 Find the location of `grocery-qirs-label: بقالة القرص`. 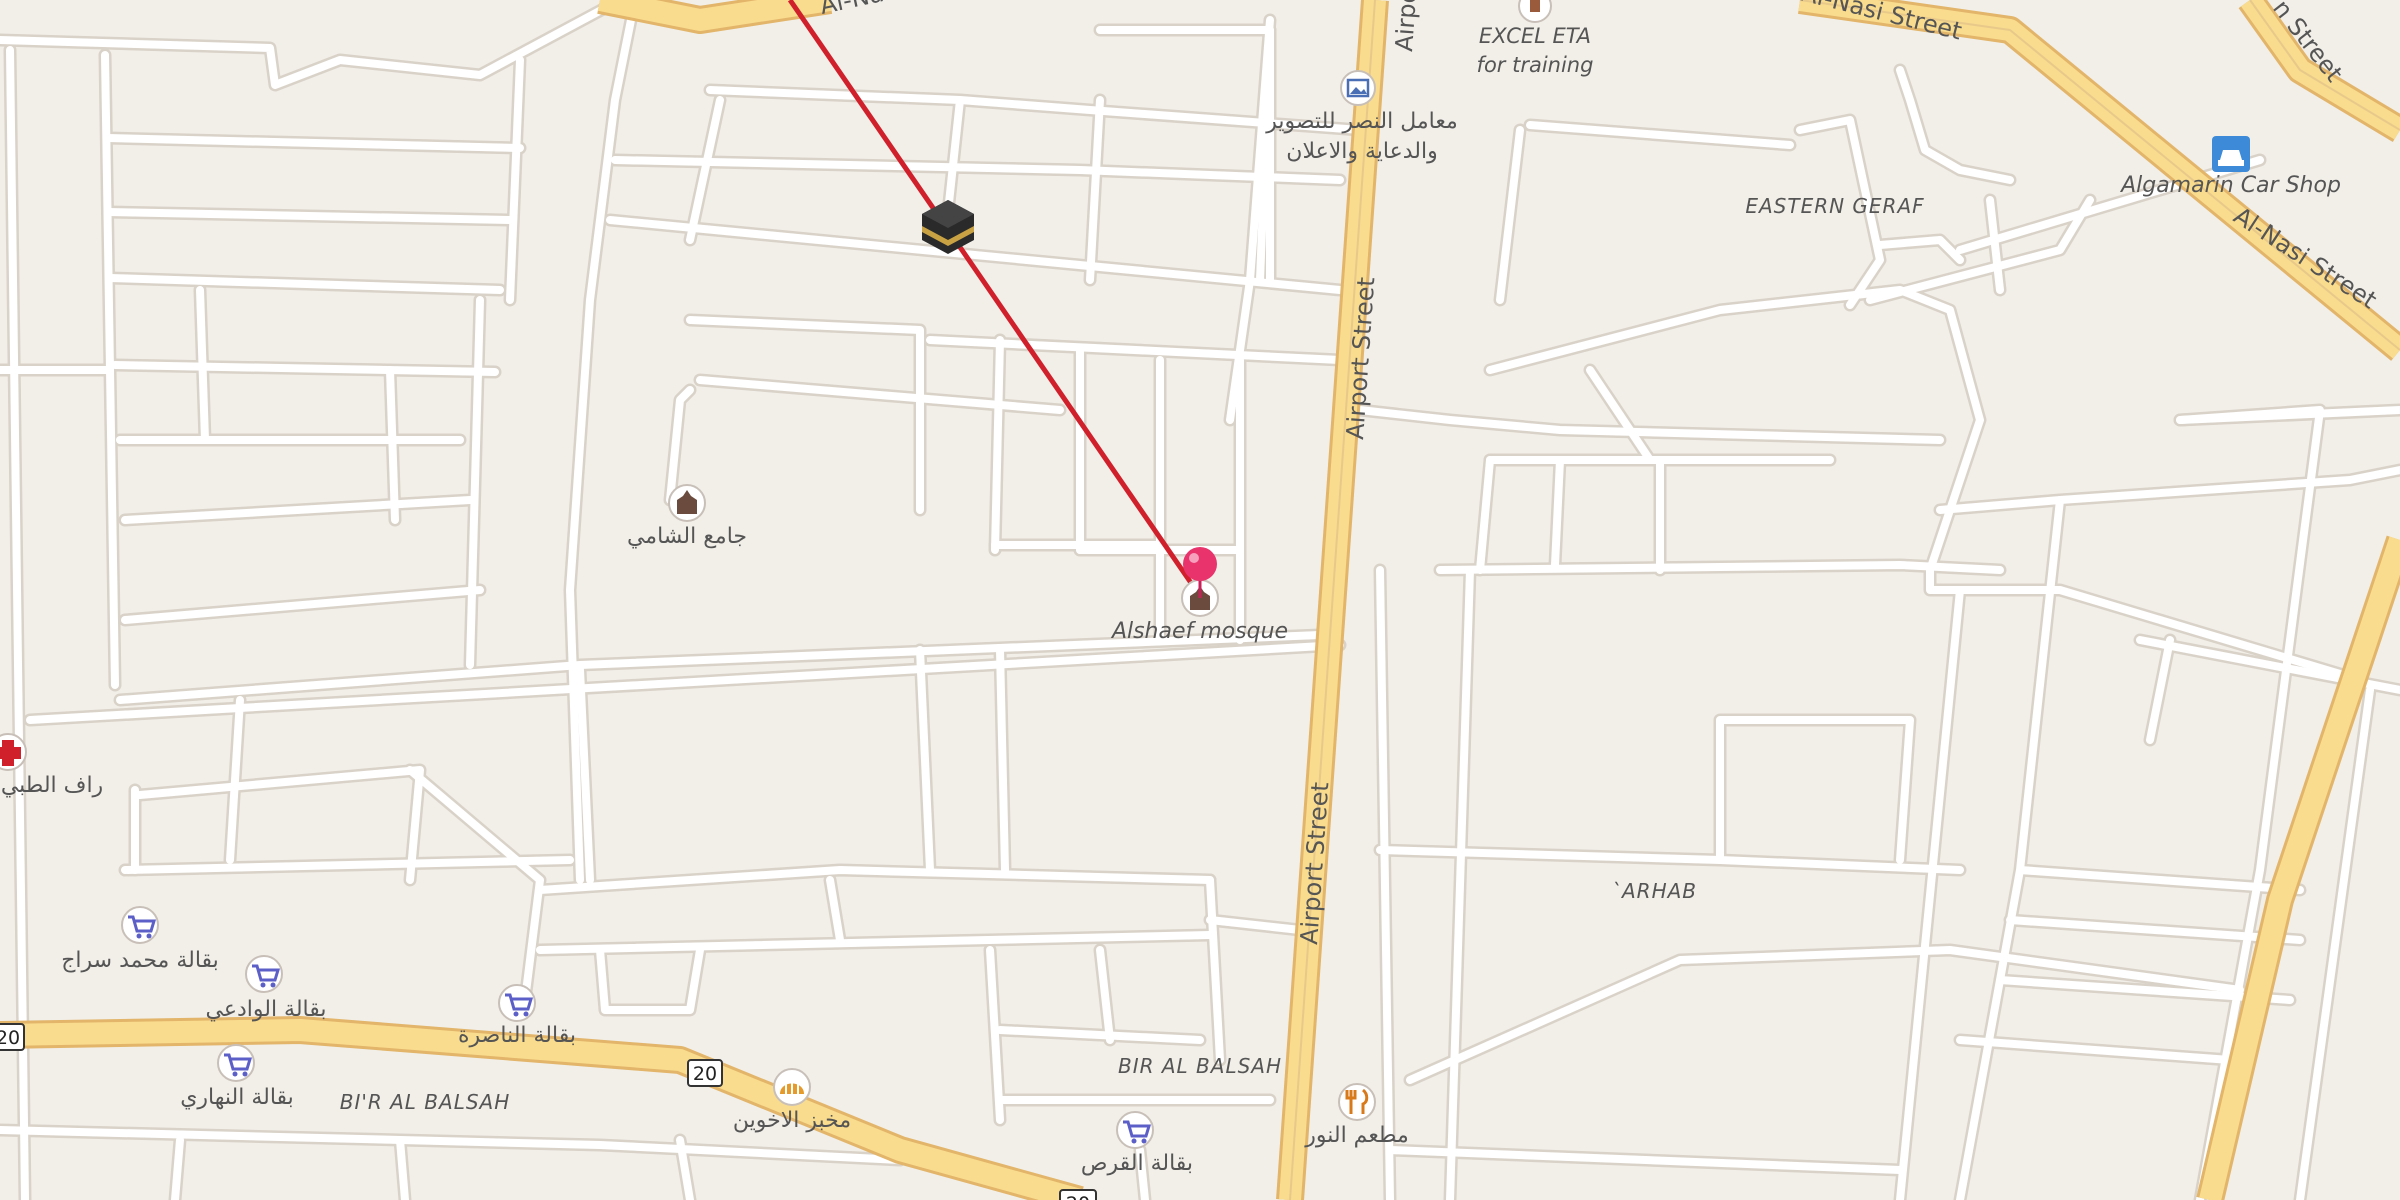

grocery-qirs-label: بقالة القرص is located at coordinates (1137, 1163).